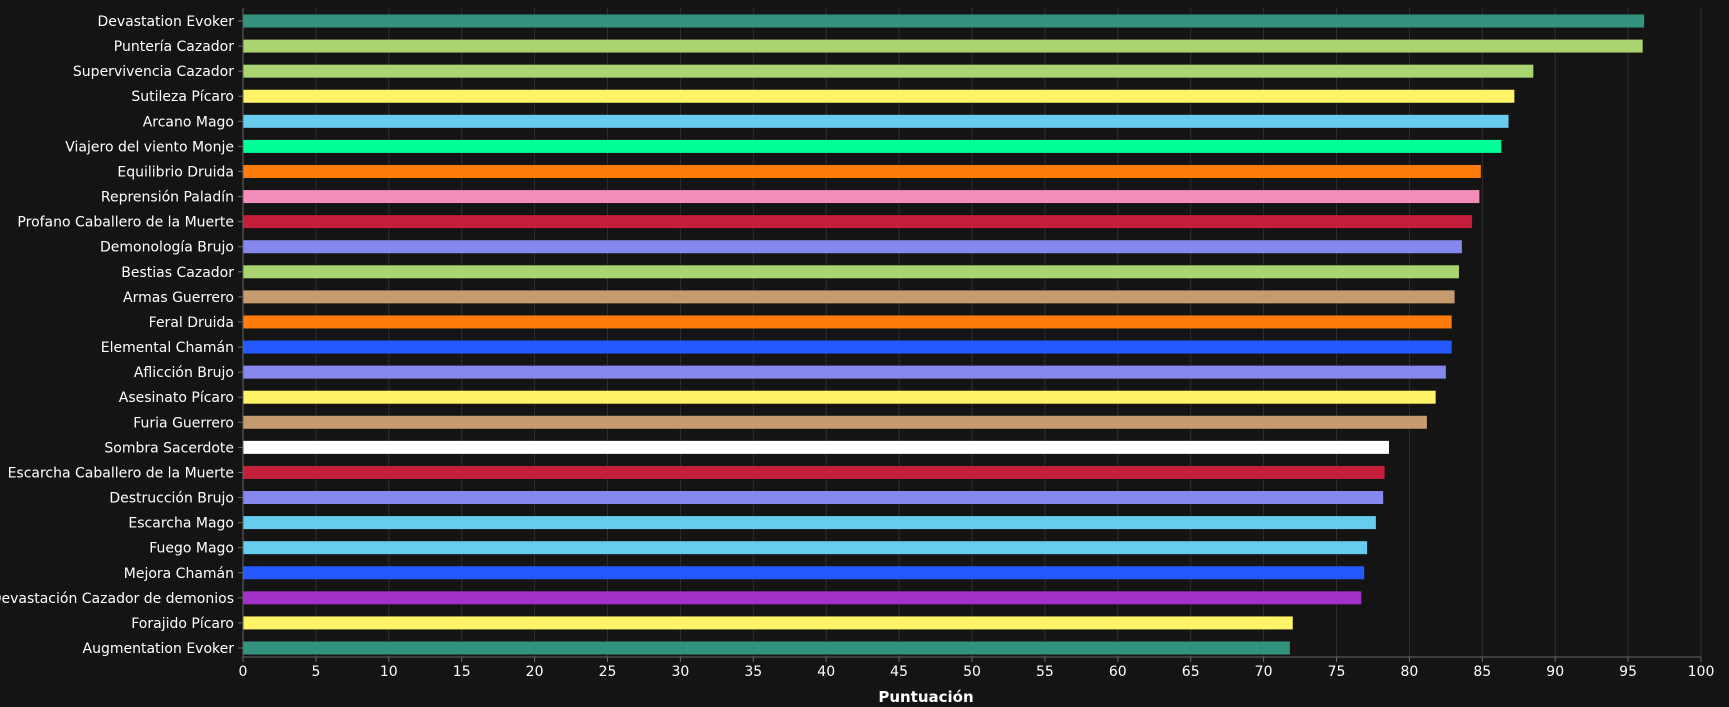 Image resolution: width=1729 pixels, height=707 pixels. What do you see at coordinates (174, 47) in the screenshot?
I see `y-tick-label: Puntería Cazador` at bounding box center [174, 47].